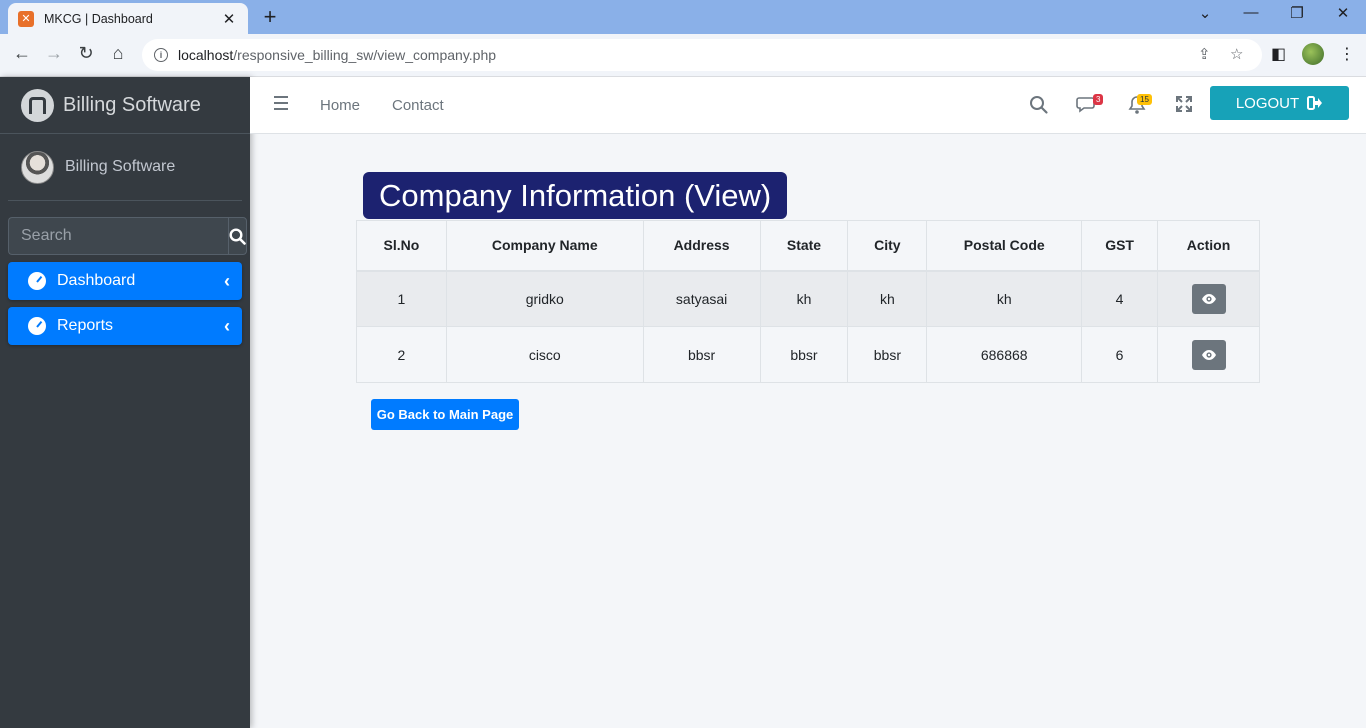 This screenshot has height=728, width=1366. What do you see at coordinates (281, 103) in the screenshot?
I see `hamburger-menu-icon` at bounding box center [281, 103].